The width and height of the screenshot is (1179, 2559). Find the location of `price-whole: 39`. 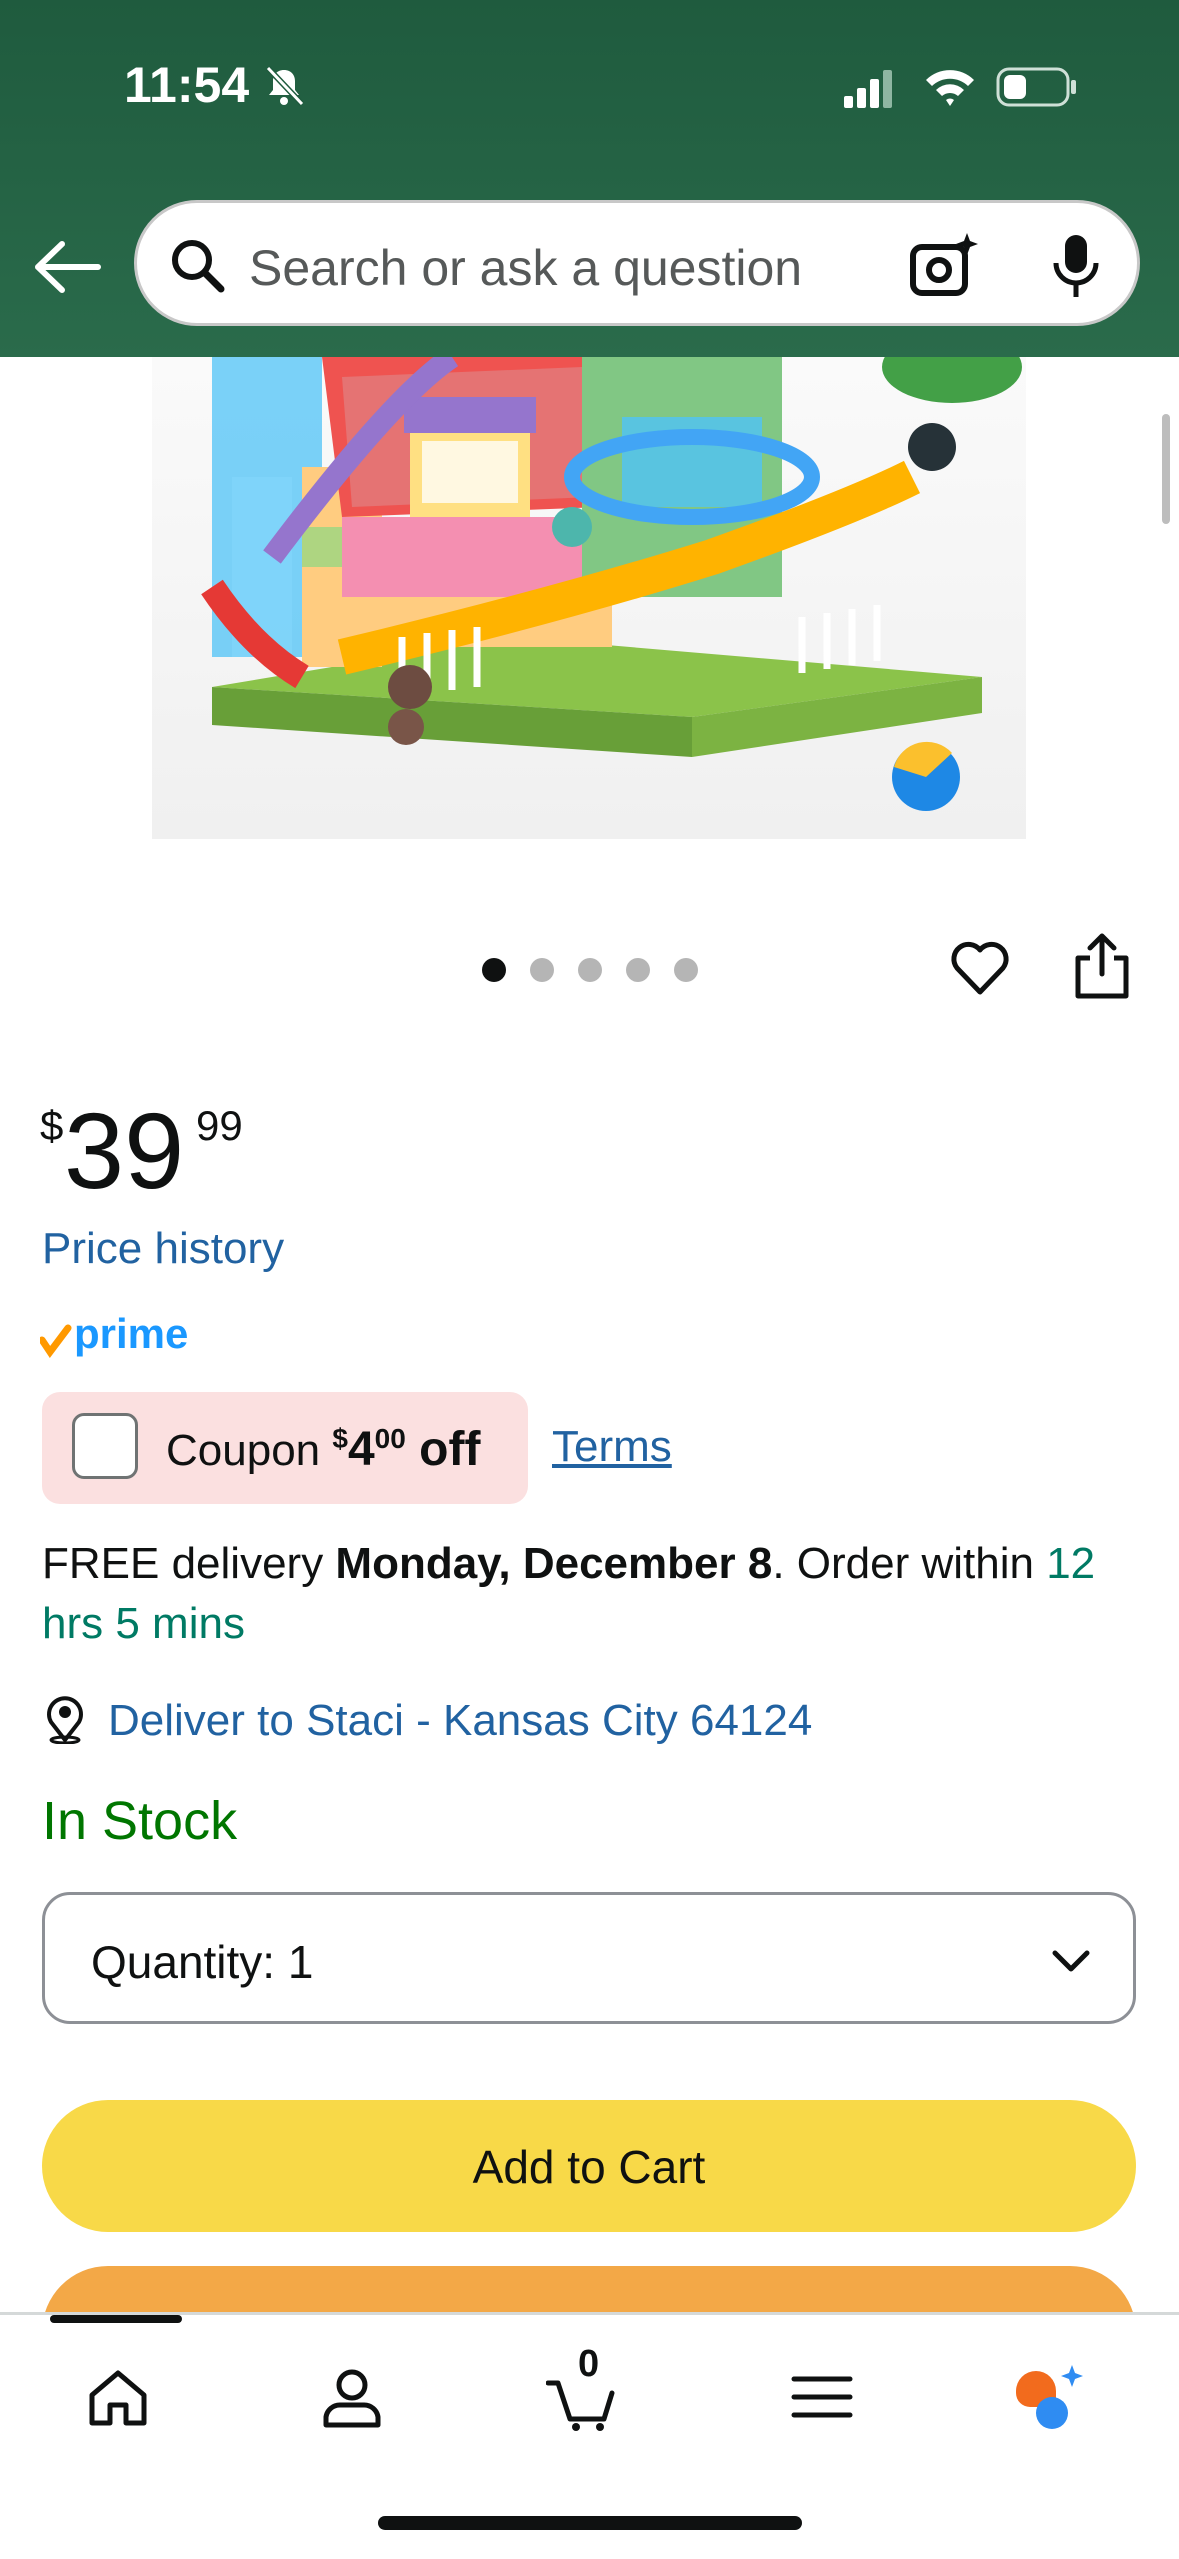

price-whole: 39 is located at coordinates (124, 1150).